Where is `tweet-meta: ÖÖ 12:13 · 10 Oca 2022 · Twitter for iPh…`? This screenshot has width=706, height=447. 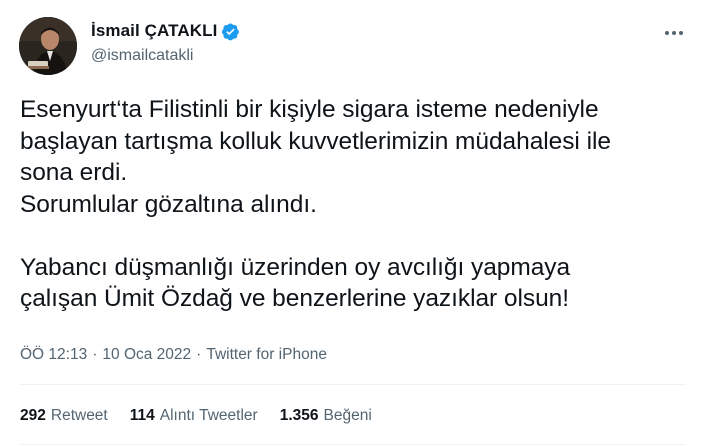
tweet-meta: ÖÖ 12:13 · 10 Oca 2022 · Twitter for iPh… is located at coordinates (173, 355).